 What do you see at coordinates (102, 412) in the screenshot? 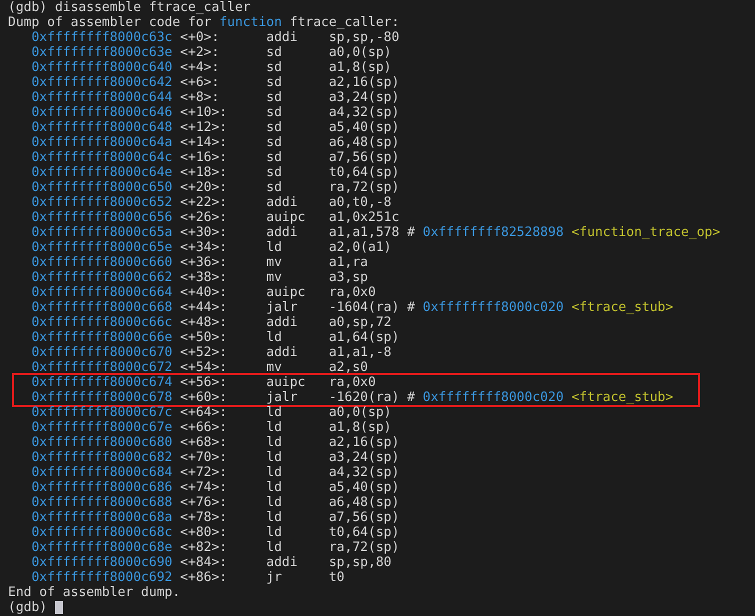
I see `address-text: 0xffffffff8000c67c` at bounding box center [102, 412].